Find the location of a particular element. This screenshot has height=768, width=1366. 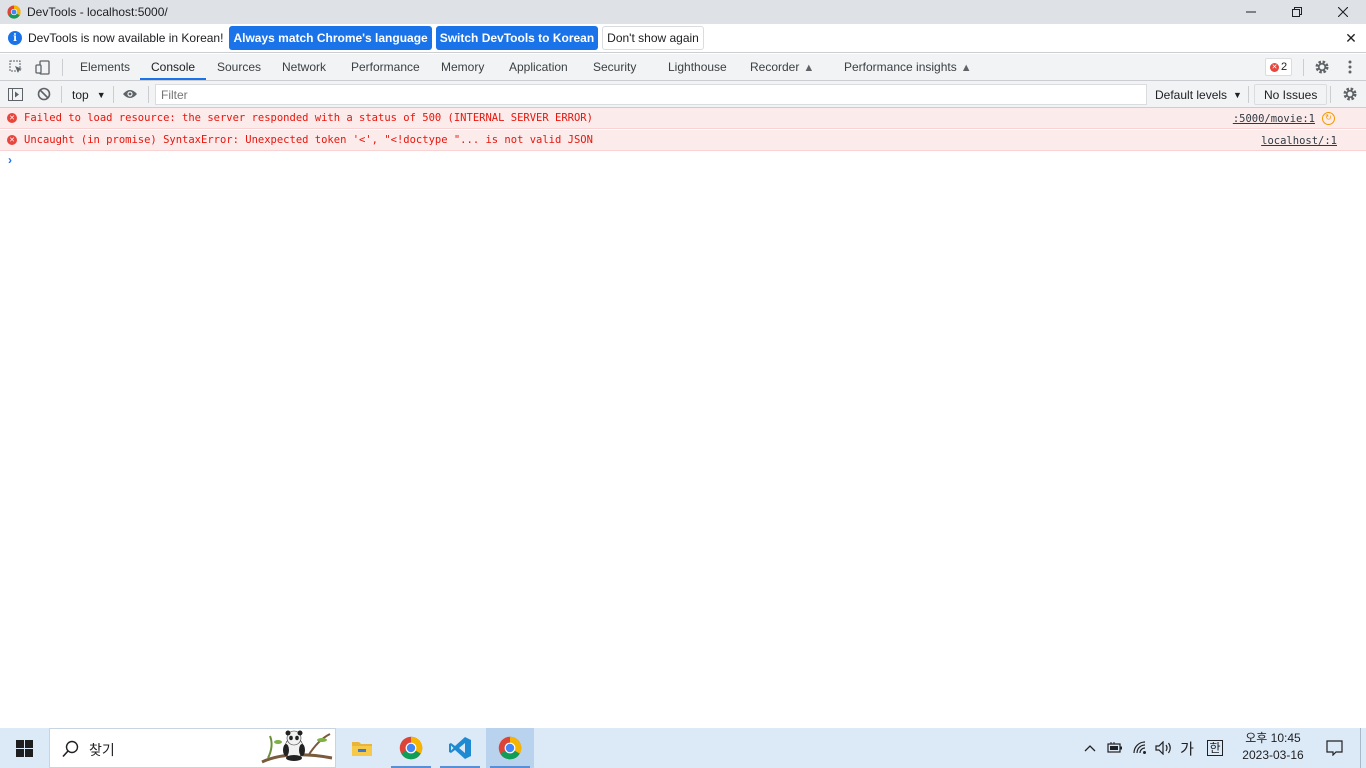

log-levels-value: Default levels is located at coordinates (1191, 94).